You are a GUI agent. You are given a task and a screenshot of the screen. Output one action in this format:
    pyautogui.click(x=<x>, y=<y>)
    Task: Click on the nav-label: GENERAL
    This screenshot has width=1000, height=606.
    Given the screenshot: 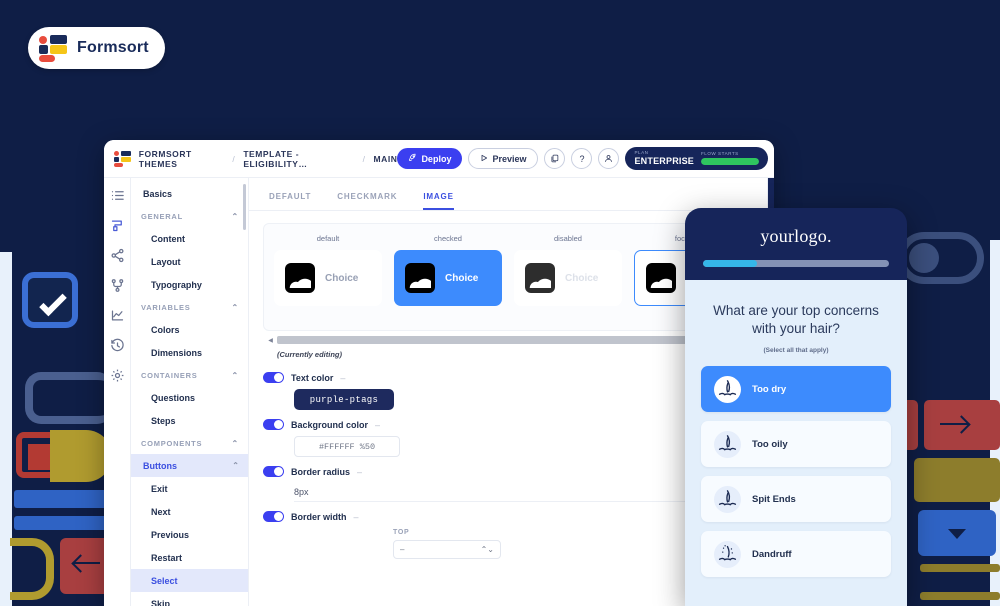 What is the action you would take?
    pyautogui.click(x=162, y=216)
    